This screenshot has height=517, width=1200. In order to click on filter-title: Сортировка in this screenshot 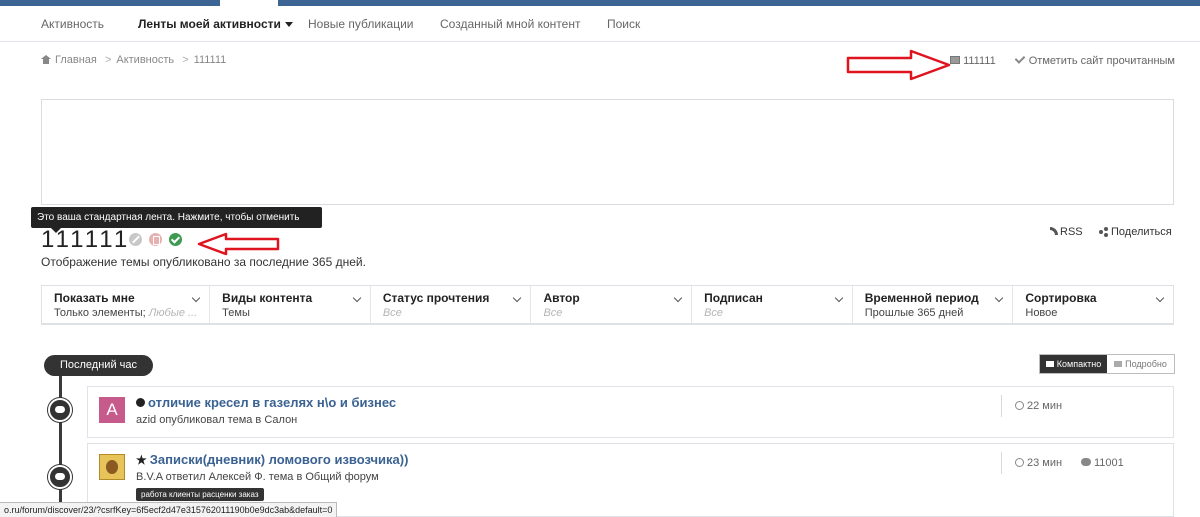, I will do `click(1061, 298)`.